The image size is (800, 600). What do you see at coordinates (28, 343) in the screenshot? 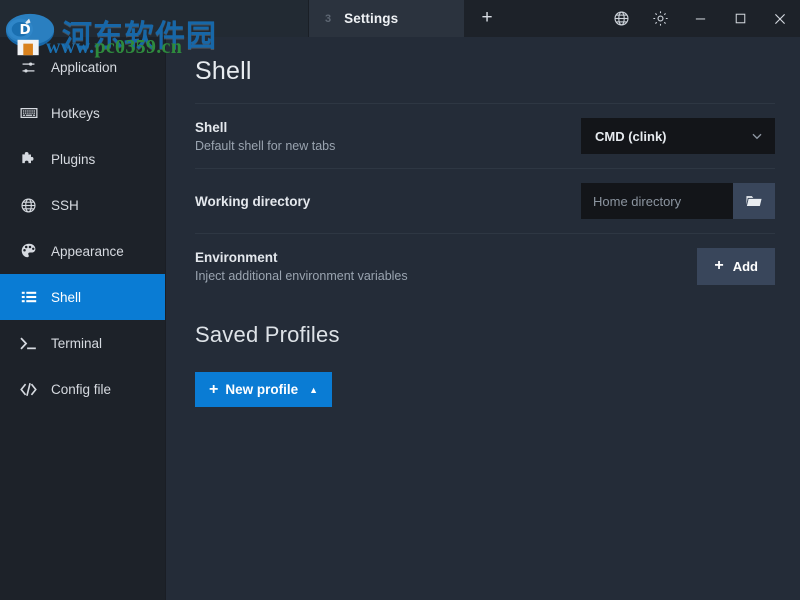
I see `prompt-icon` at bounding box center [28, 343].